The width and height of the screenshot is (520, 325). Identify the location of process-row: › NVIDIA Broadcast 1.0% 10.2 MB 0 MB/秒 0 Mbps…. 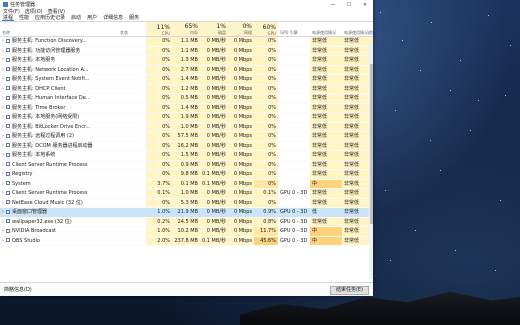
(186, 232).